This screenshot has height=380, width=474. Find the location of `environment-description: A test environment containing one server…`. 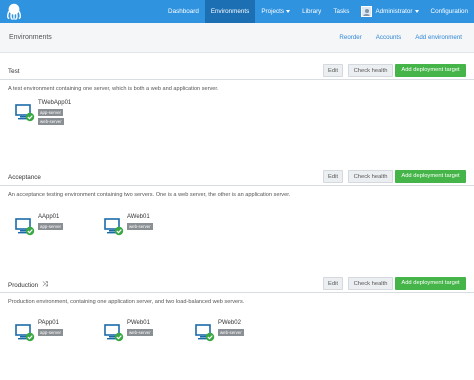

environment-description: A test environment containing one server… is located at coordinates (113, 89).